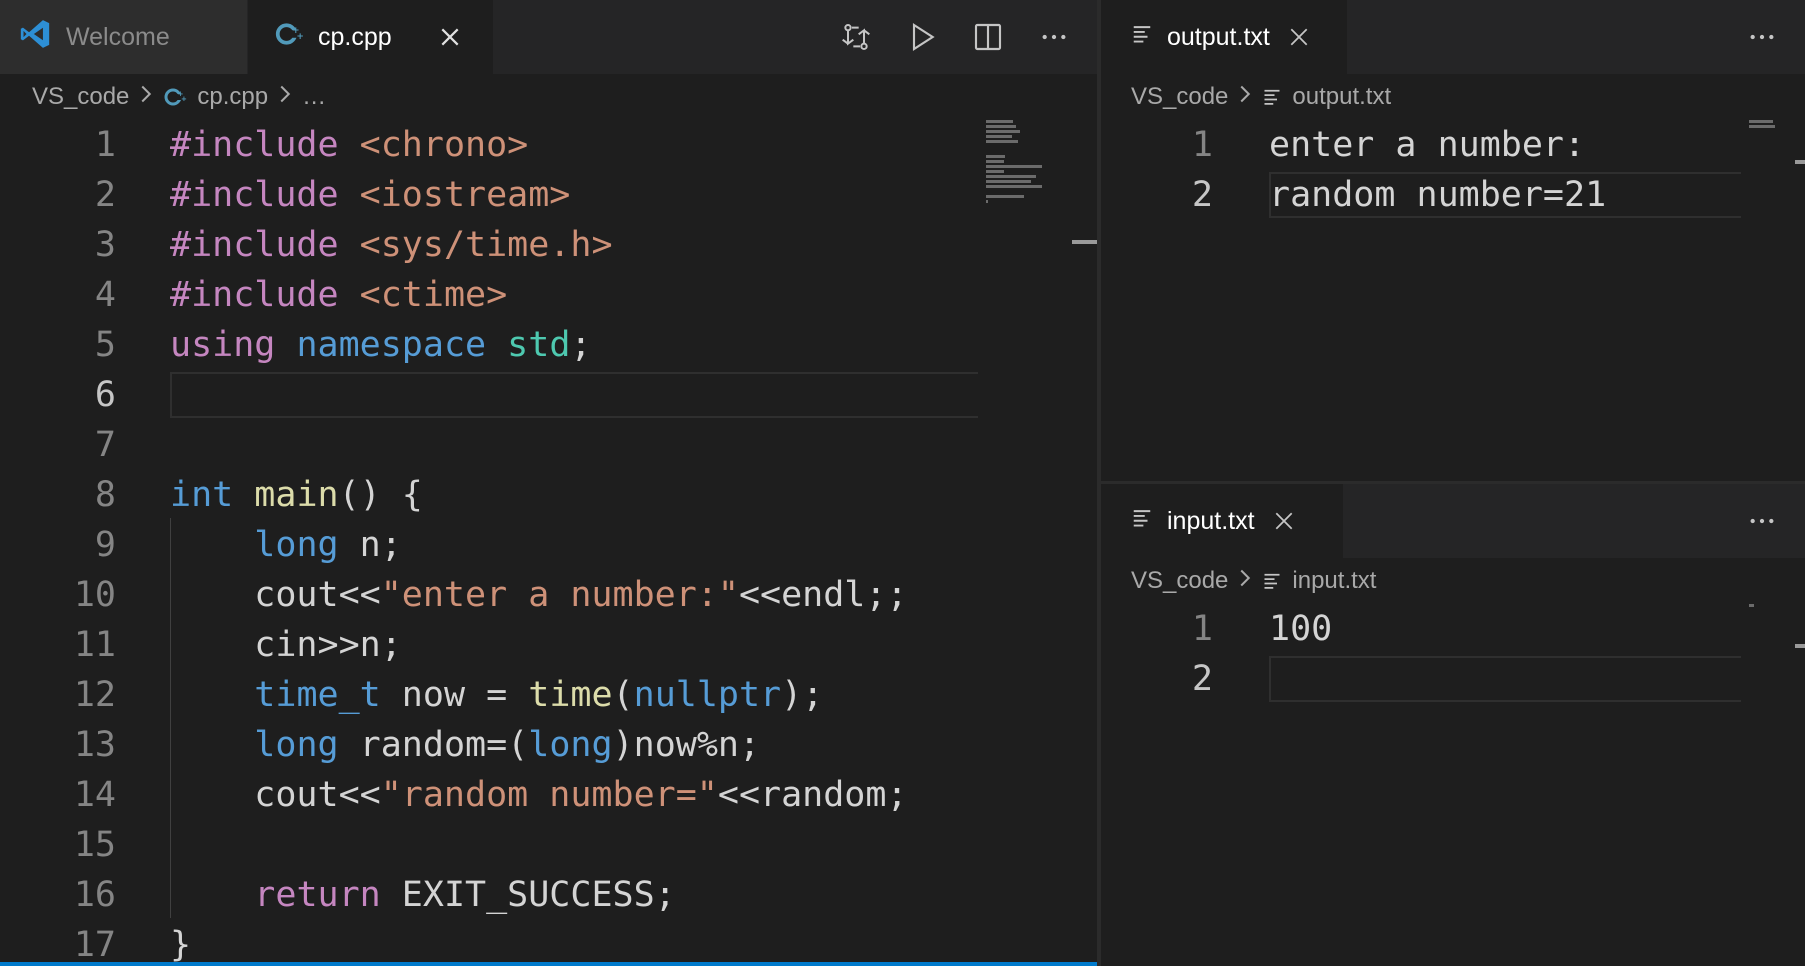 The width and height of the screenshot is (1805, 966). I want to click on line-number: 10, so click(94, 595).